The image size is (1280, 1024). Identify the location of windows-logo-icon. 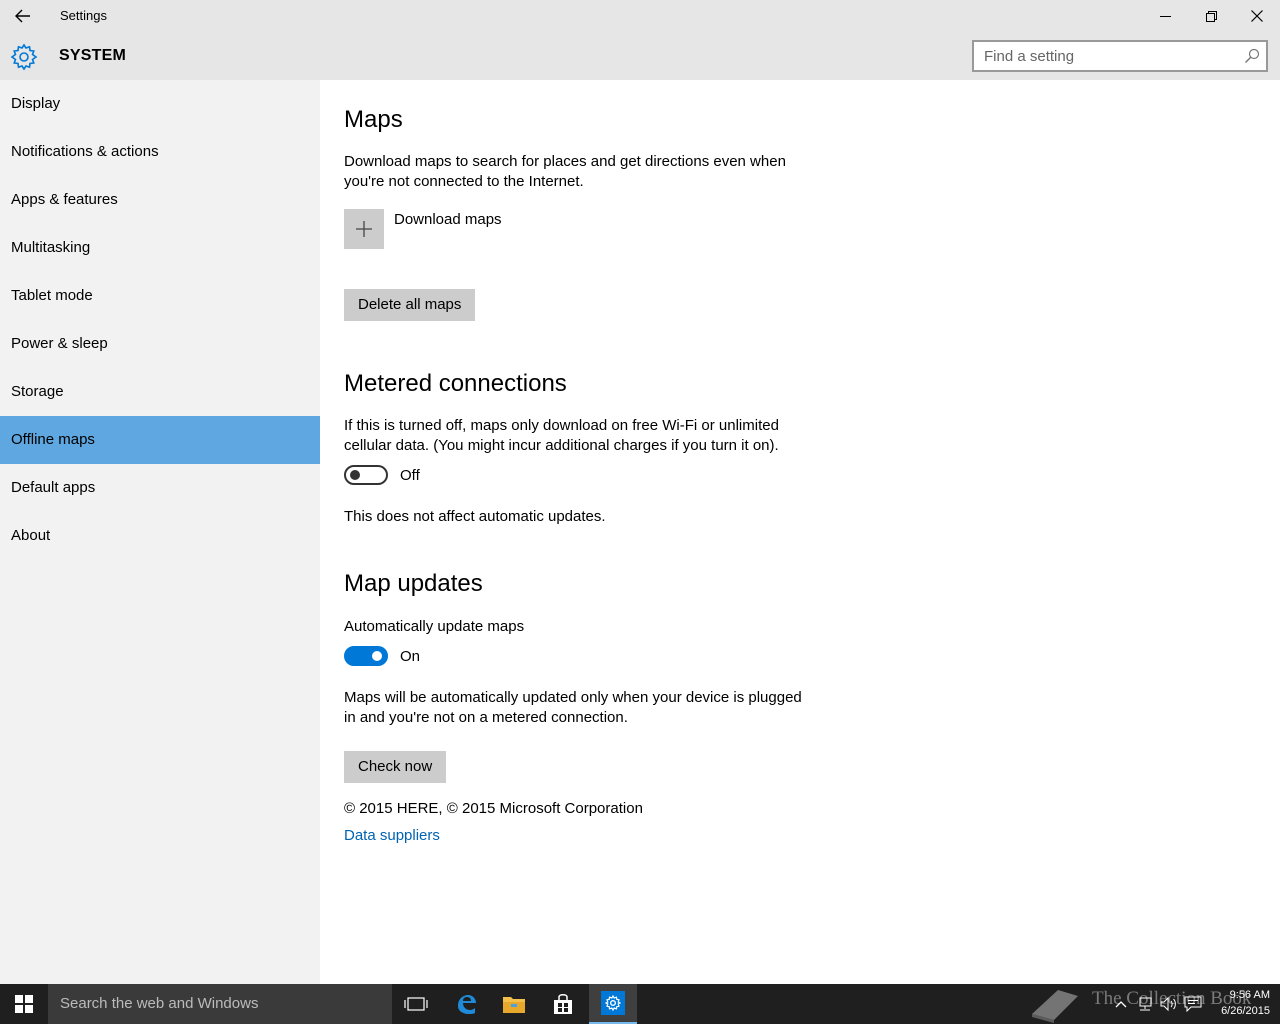
(24, 1004).